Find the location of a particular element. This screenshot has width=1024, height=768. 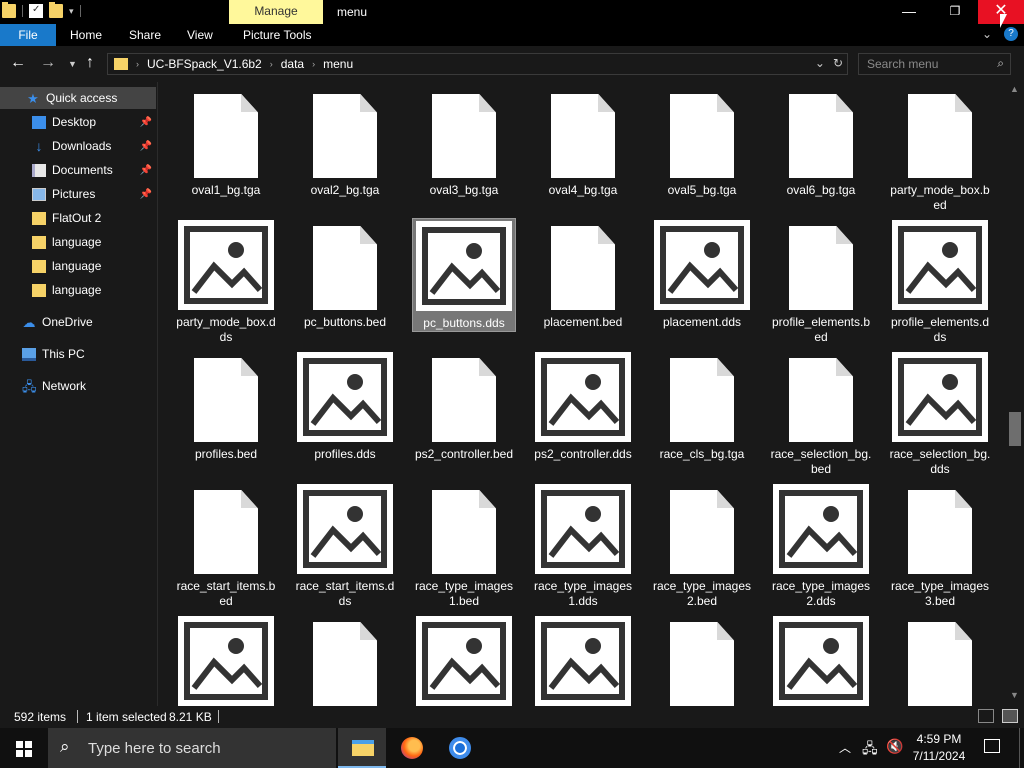

manage-tab: Manage is located at coordinates (276, 12).